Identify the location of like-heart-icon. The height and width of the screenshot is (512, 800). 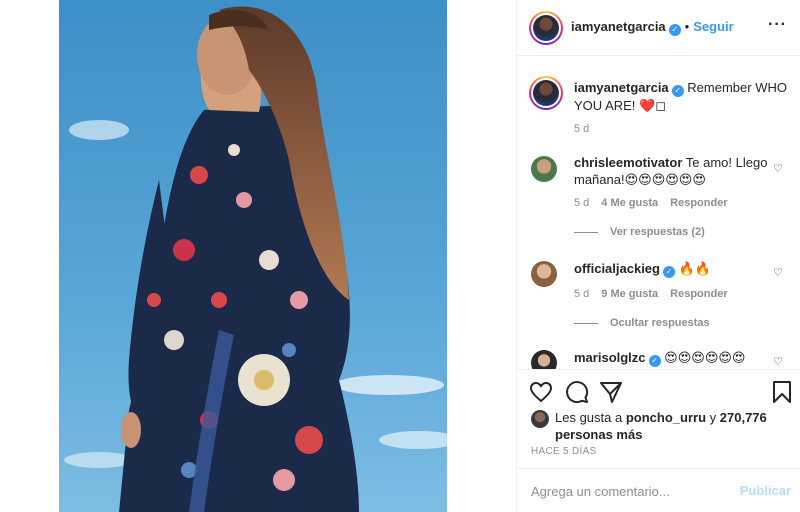
(541, 392).